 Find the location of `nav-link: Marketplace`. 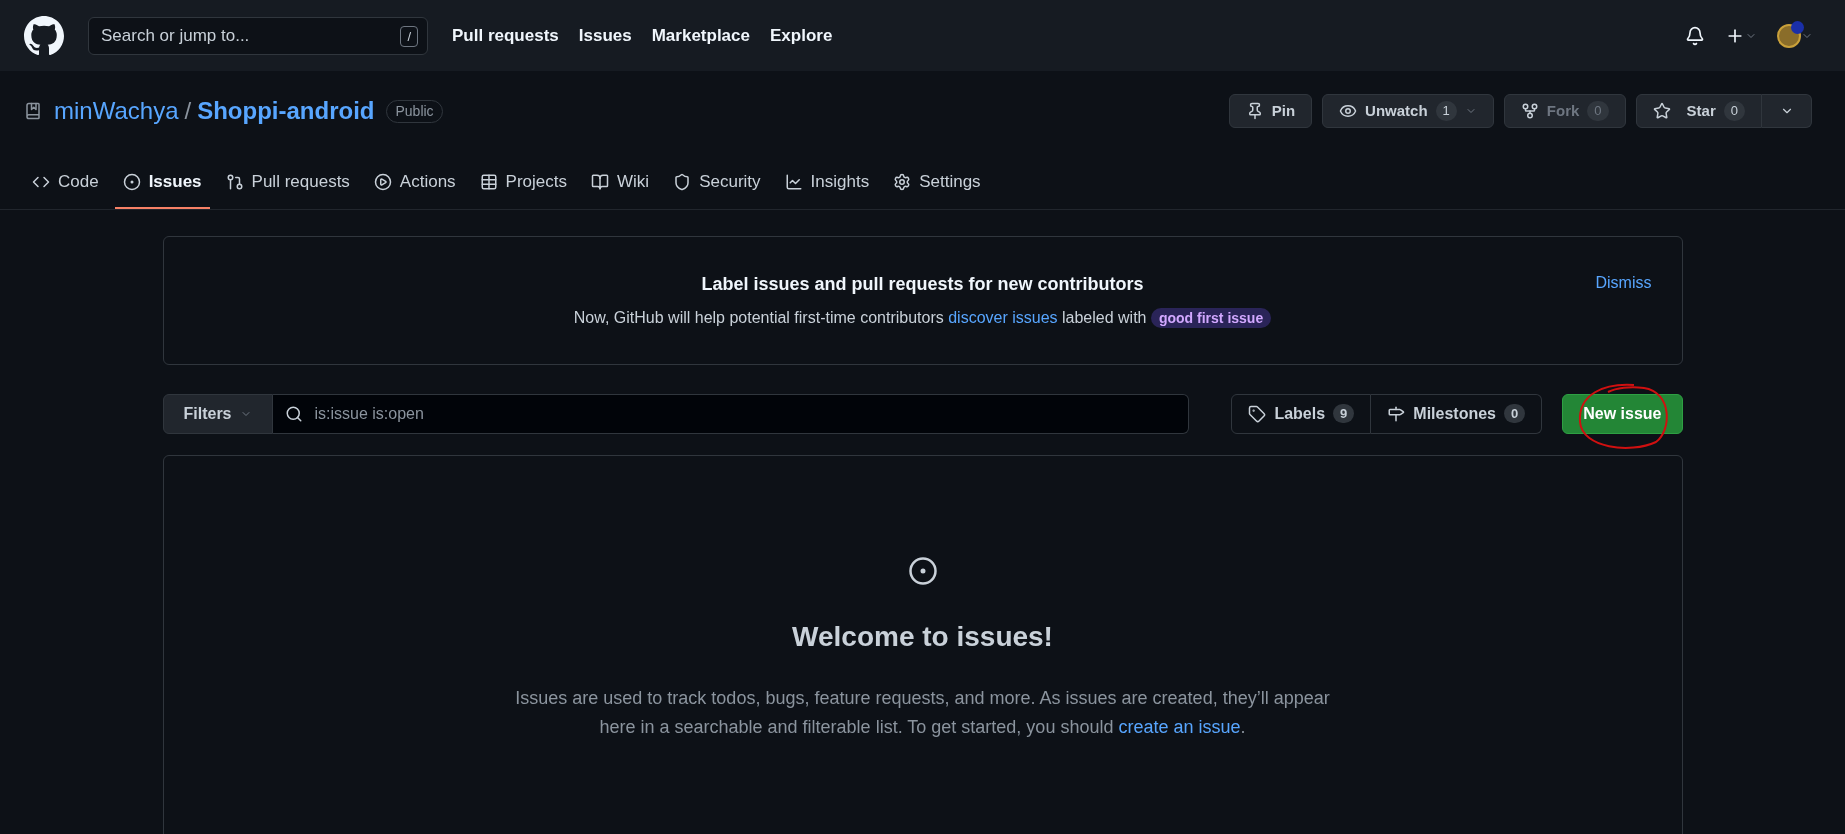

nav-link: Marketplace is located at coordinates (700, 35).